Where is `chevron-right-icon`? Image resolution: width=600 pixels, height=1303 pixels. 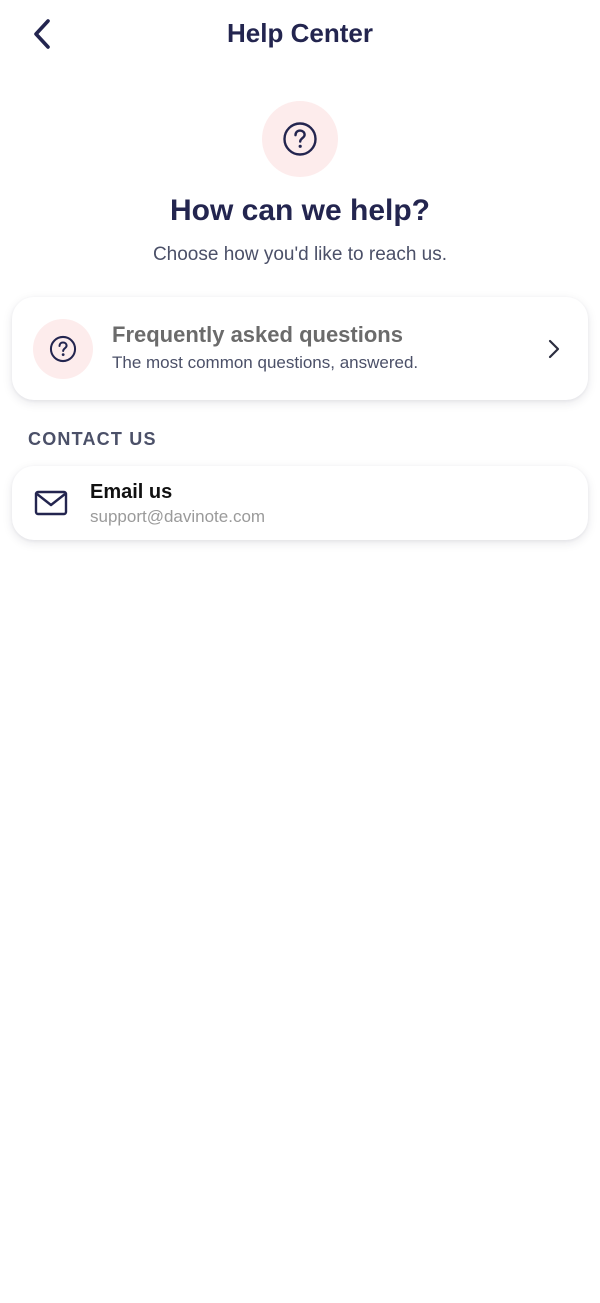 chevron-right-icon is located at coordinates (554, 349).